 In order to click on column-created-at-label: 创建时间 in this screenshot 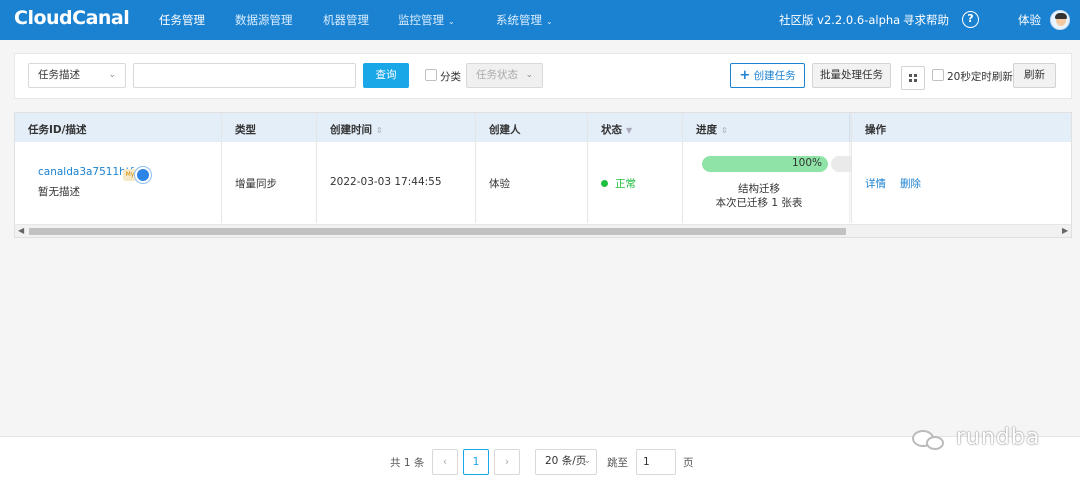, I will do `click(351, 130)`.